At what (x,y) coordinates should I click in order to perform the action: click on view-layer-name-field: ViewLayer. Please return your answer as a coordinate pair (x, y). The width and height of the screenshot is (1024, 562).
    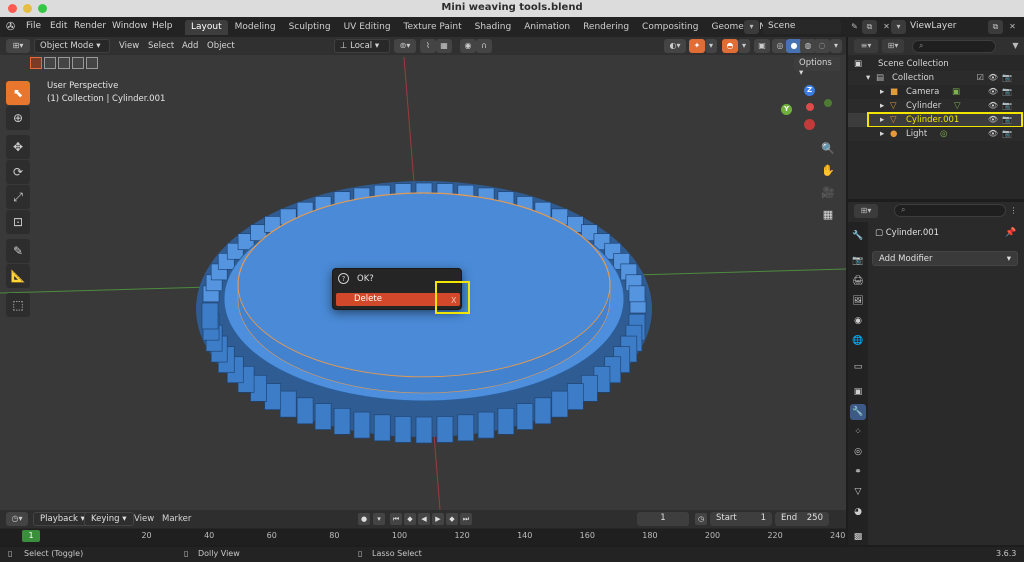
    Looking at the image, I should click on (945, 27).